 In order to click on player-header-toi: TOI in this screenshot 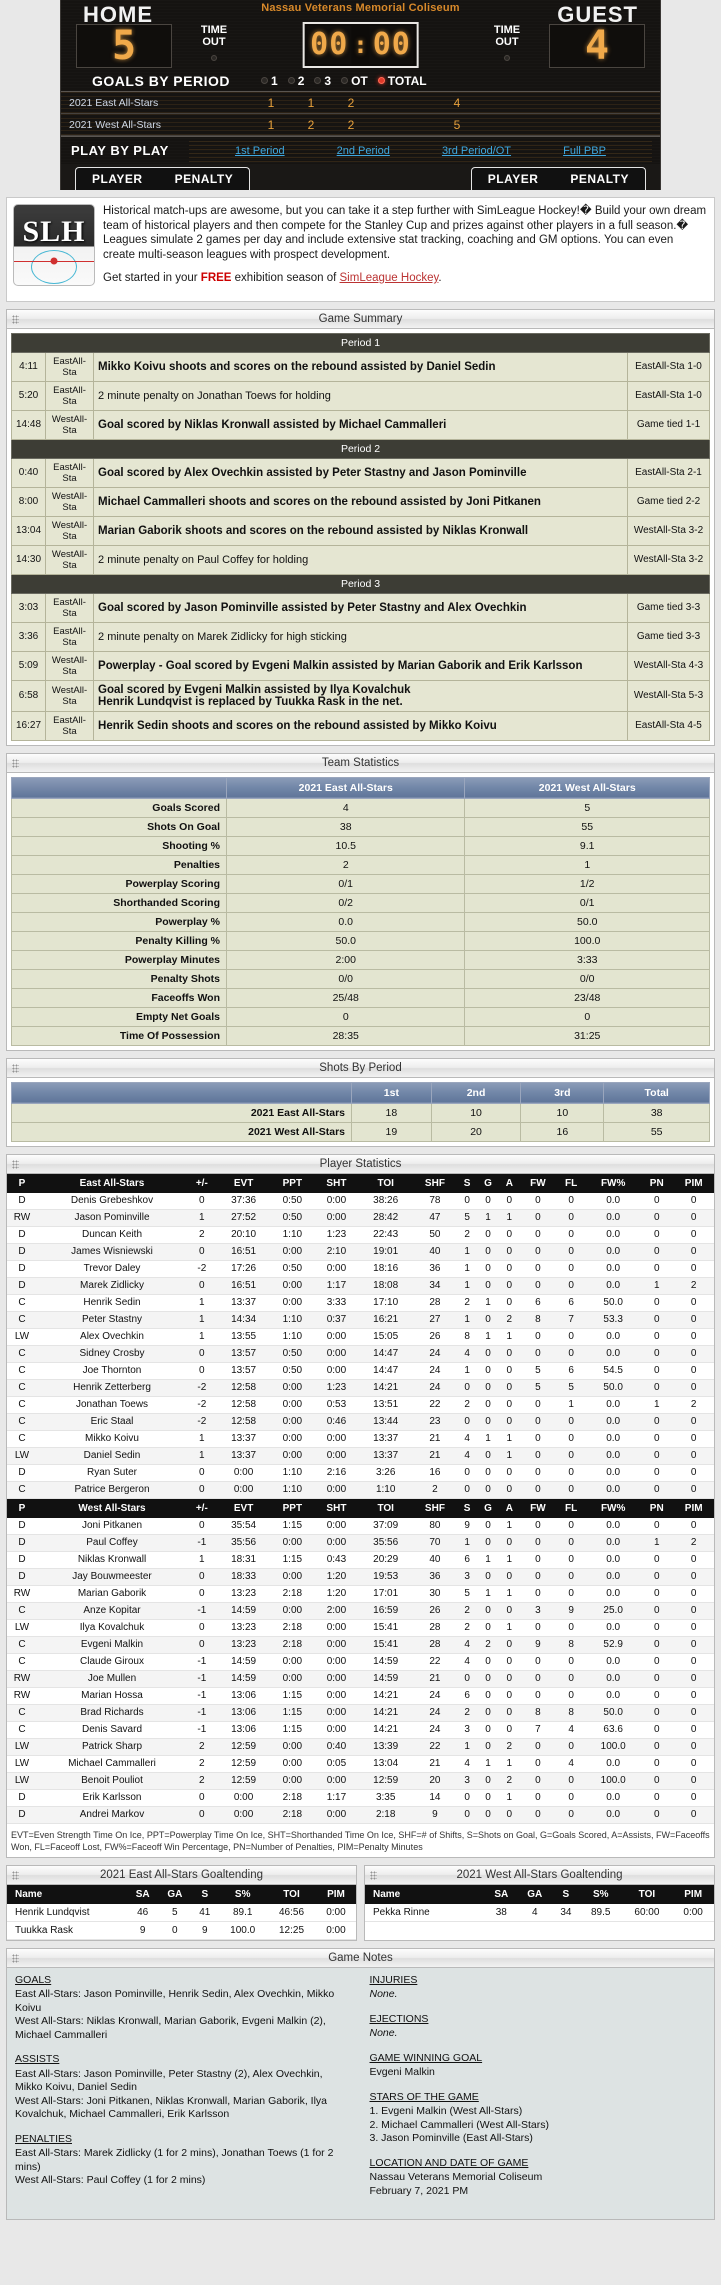, I will do `click(385, 1183)`.